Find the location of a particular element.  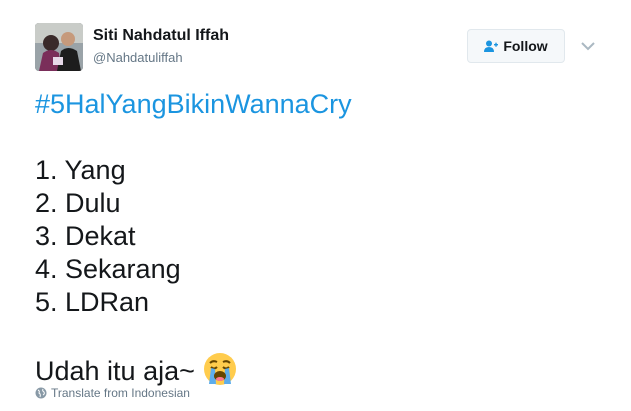

translate-link: Translate from Indonesian is located at coordinates (112, 393).